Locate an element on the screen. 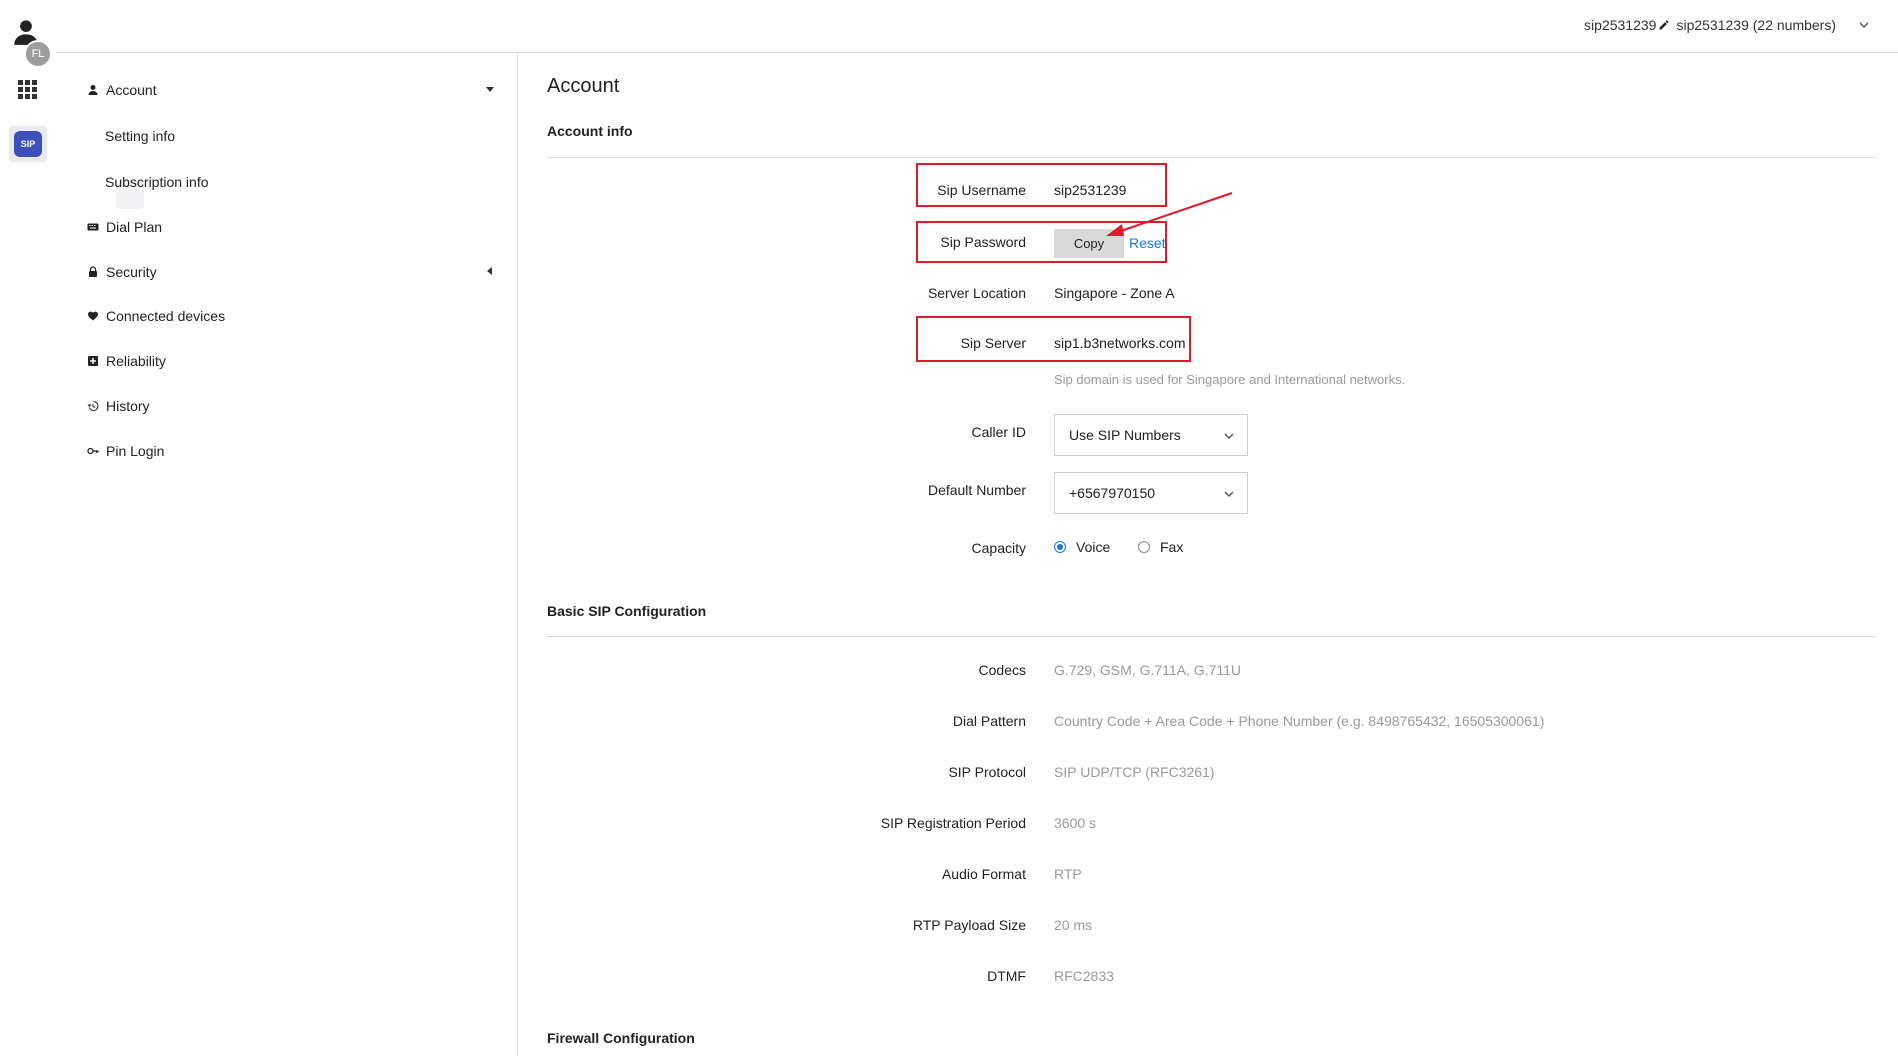 The height and width of the screenshot is (1056, 1898). sidebar-item-label: Pin Login is located at coordinates (135, 451).